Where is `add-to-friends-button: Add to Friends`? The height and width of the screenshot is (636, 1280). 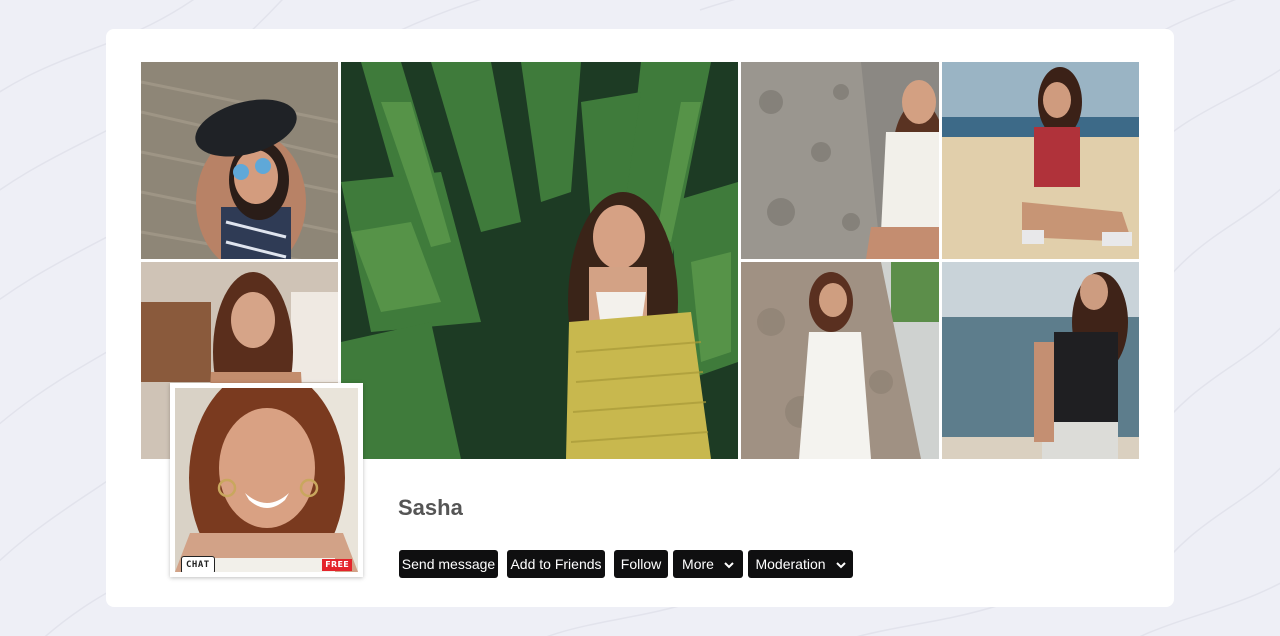
add-to-friends-button: Add to Friends is located at coordinates (556, 564).